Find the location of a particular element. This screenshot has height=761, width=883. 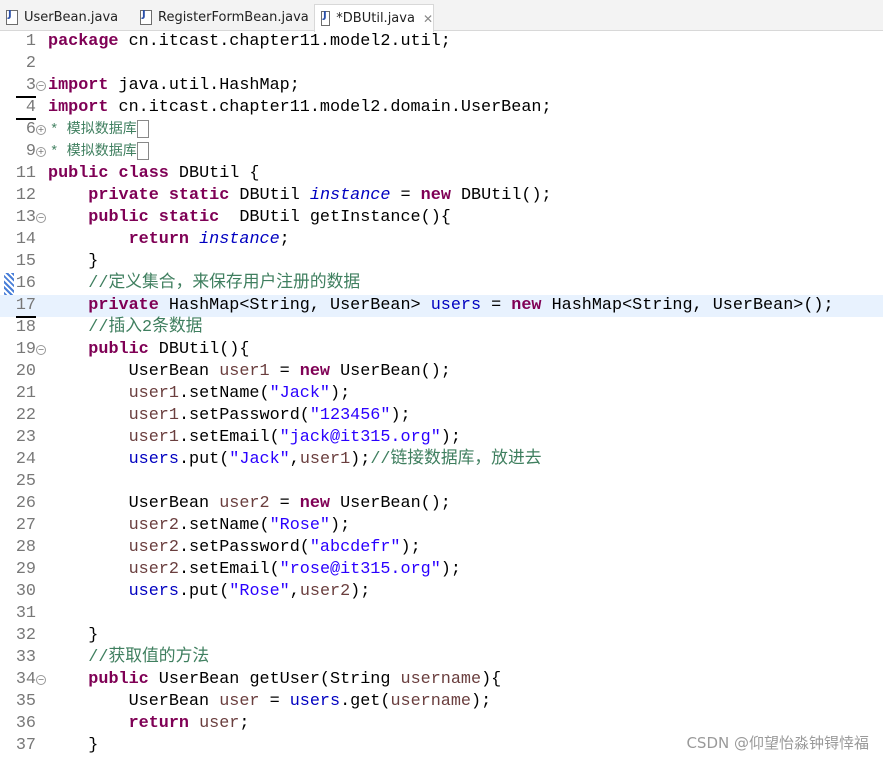

code-line: 32 } is located at coordinates (441, 636).